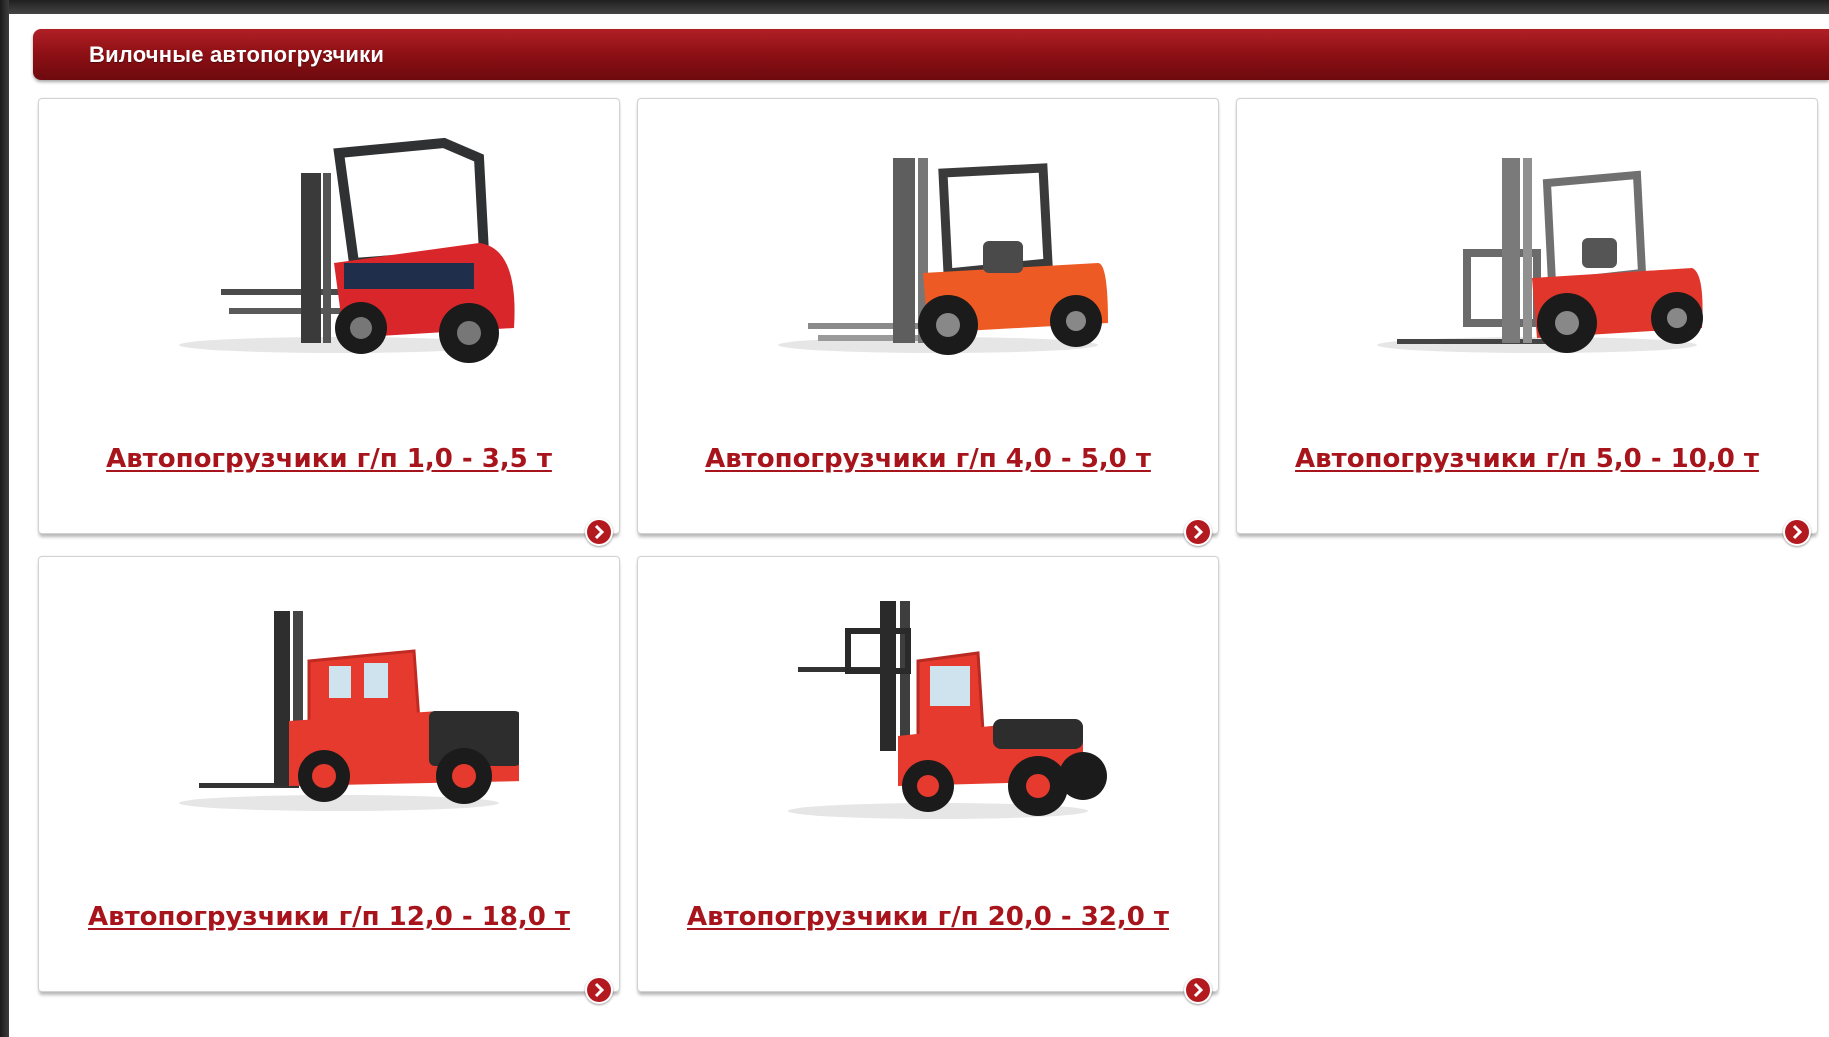  What do you see at coordinates (4, 518) in the screenshot?
I see `window-frame-left` at bounding box center [4, 518].